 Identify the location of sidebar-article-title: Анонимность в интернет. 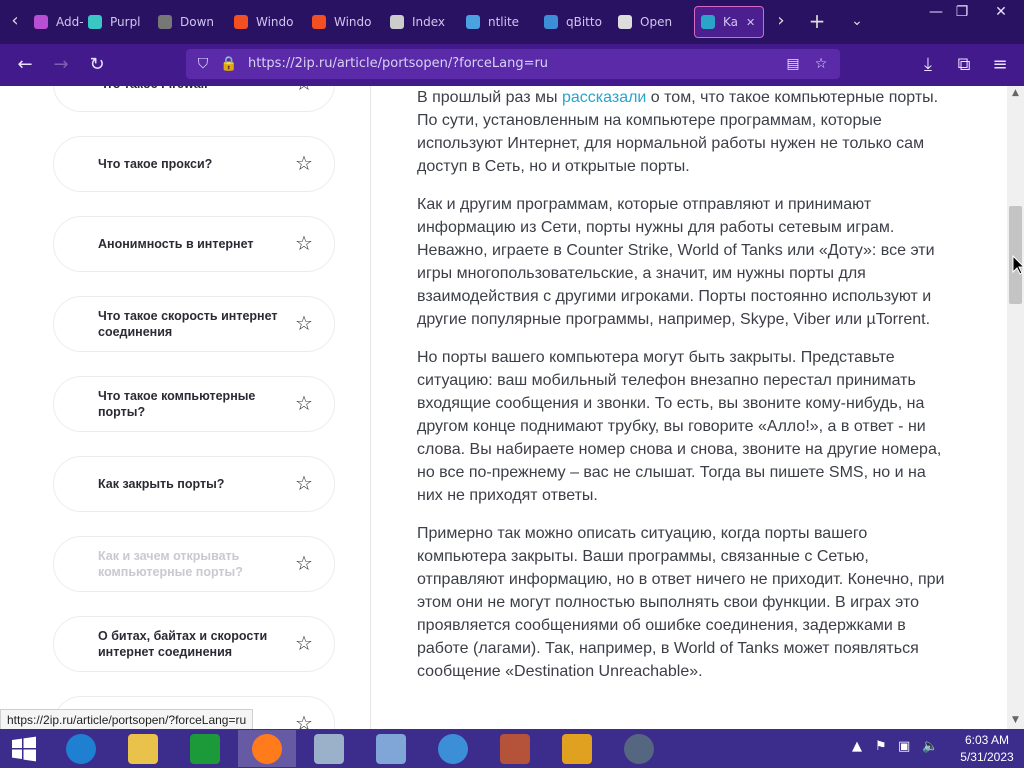
(188, 244).